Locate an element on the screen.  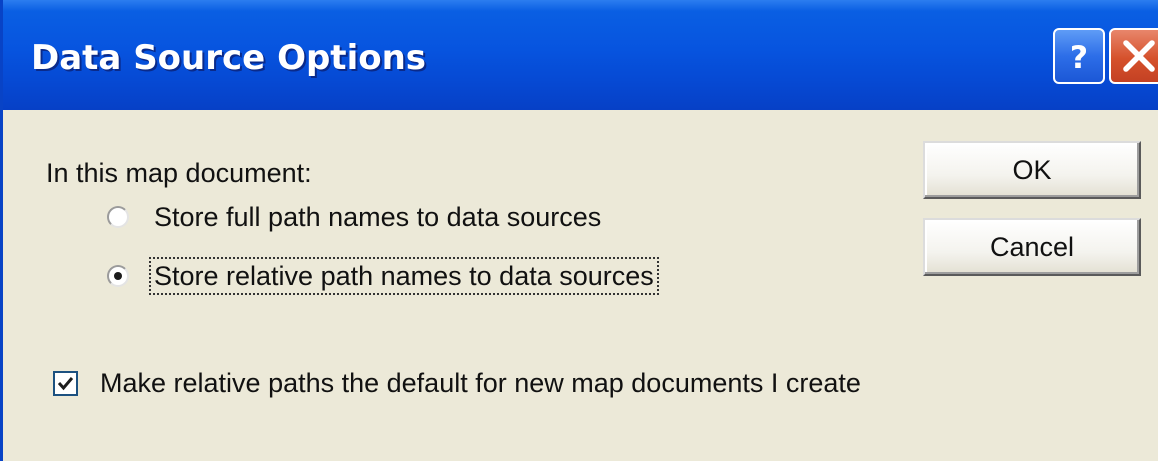
default-relative-checkbox is located at coordinates (65, 383).